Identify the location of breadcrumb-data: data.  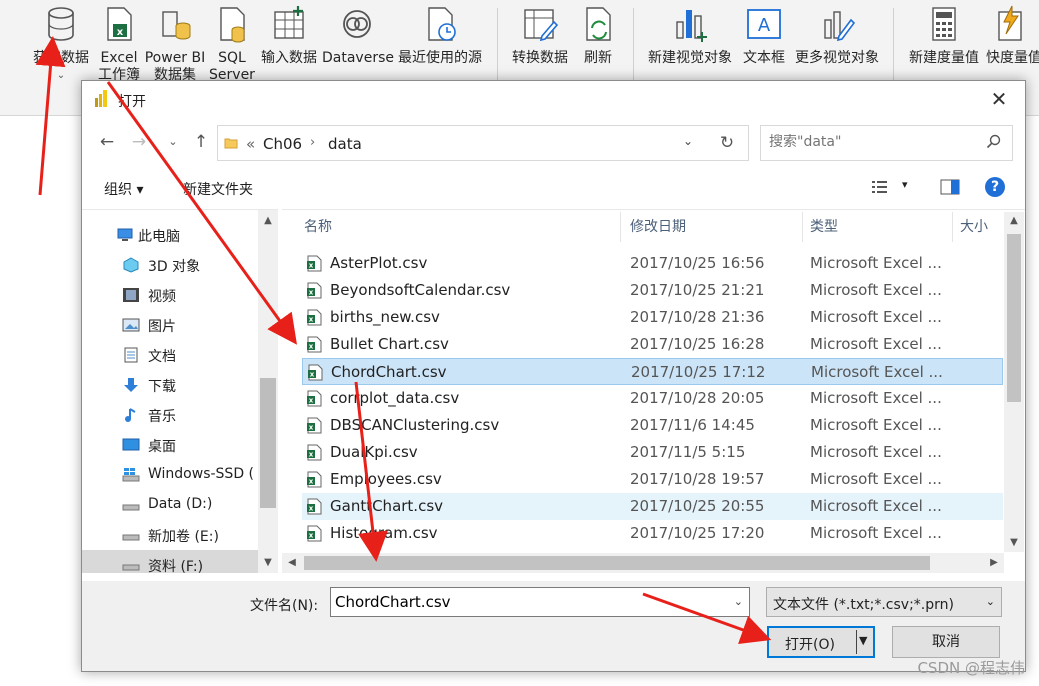
(345, 144).